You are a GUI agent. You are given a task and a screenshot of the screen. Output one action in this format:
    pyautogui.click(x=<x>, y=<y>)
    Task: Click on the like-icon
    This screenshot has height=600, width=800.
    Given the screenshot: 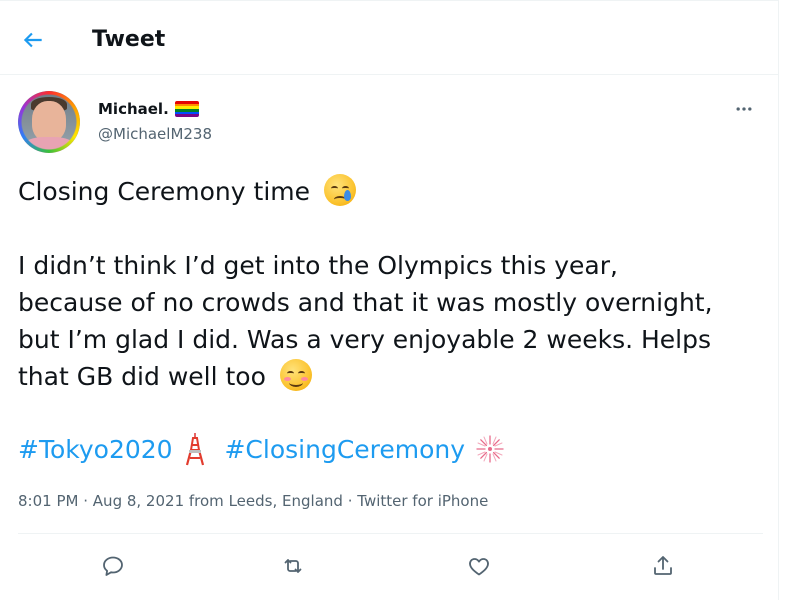 What is the action you would take?
    pyautogui.click(x=479, y=567)
    